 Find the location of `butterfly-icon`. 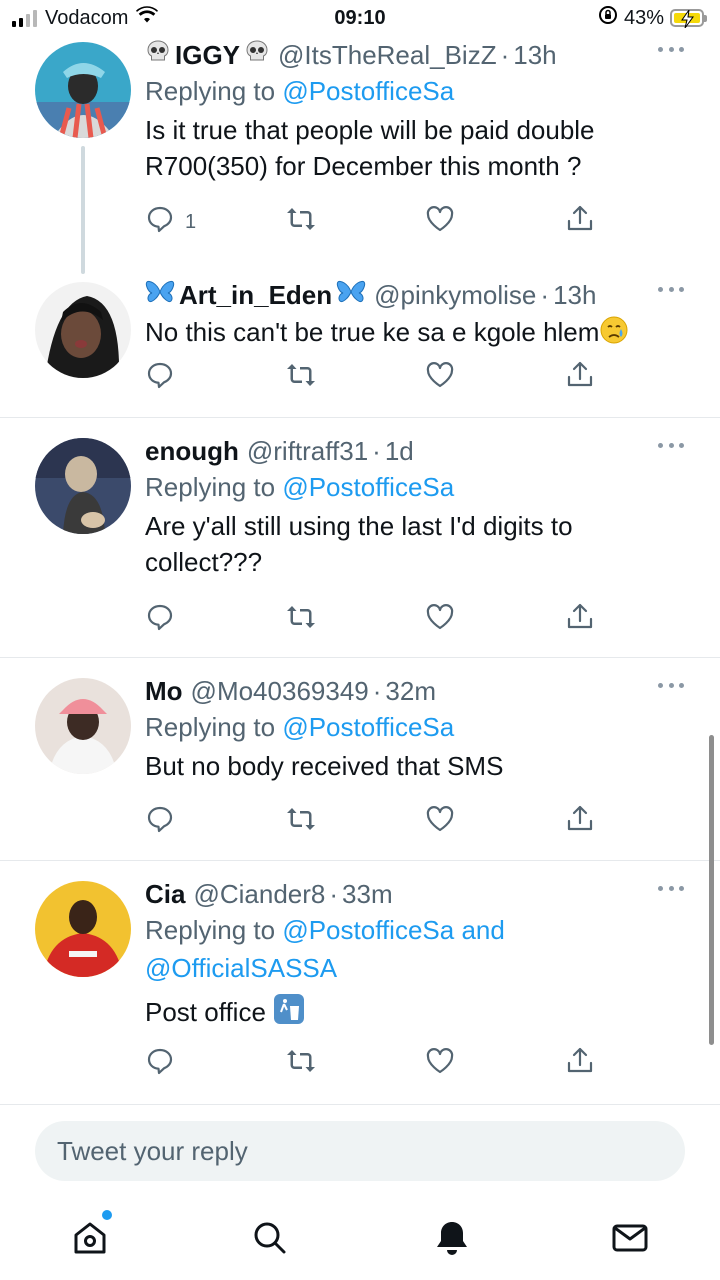

butterfly-icon is located at coordinates (351, 295).